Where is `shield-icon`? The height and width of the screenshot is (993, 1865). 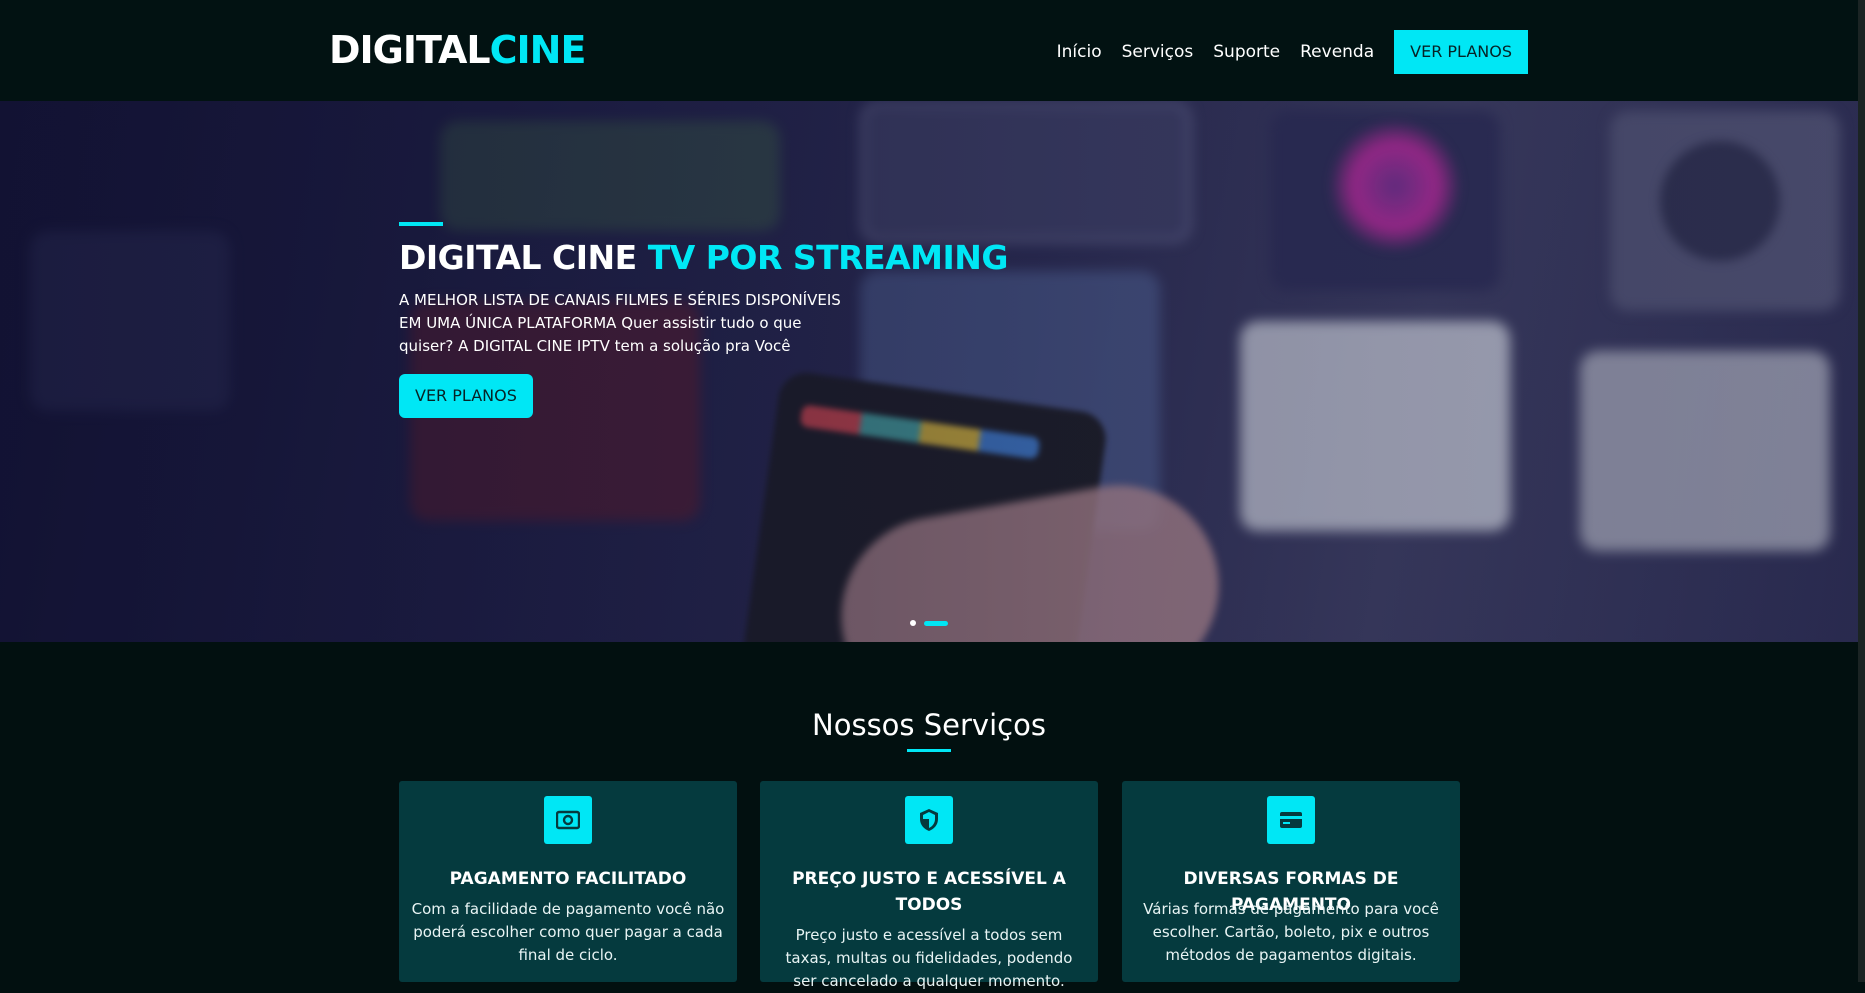
shield-icon is located at coordinates (929, 820).